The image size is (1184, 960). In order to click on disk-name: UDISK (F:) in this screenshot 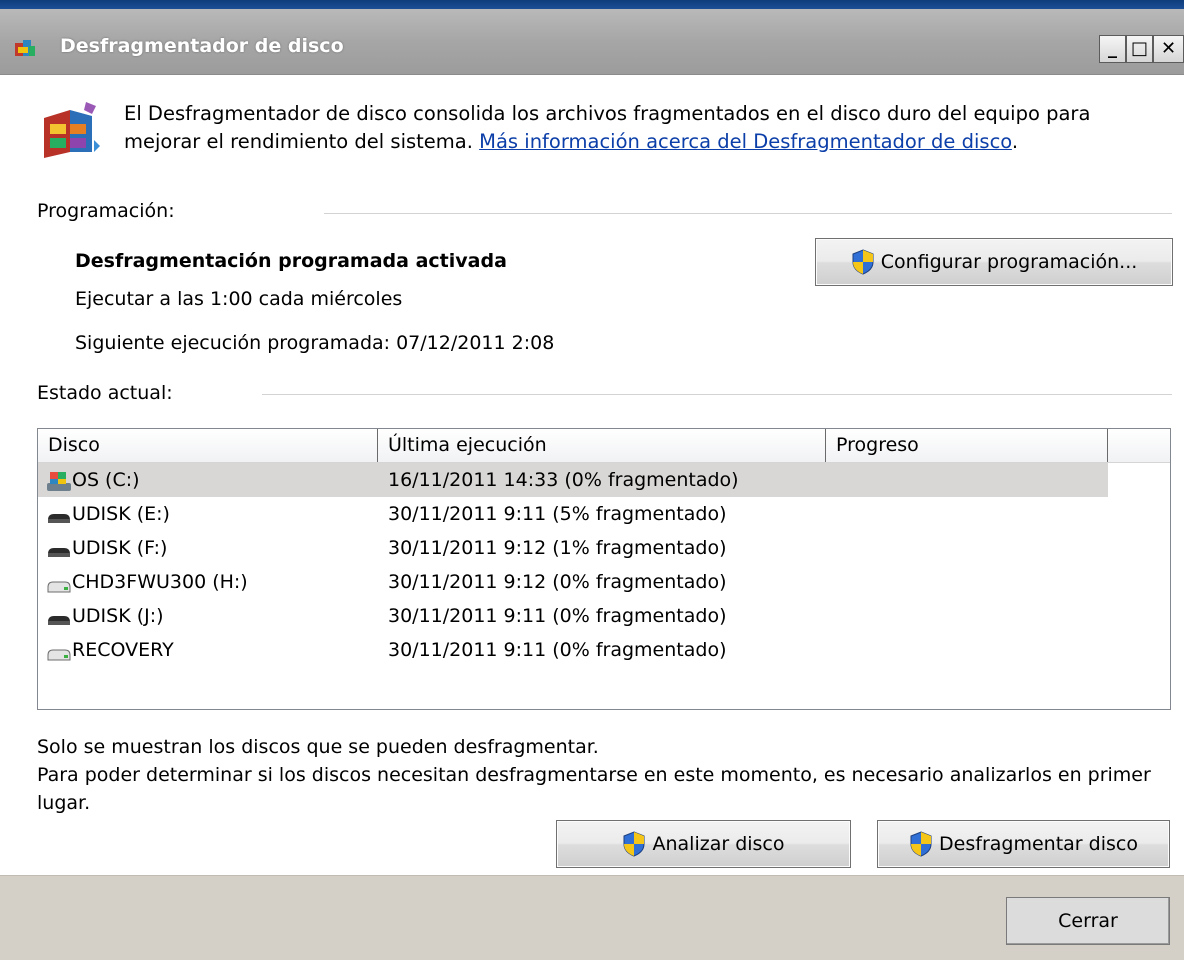, I will do `click(120, 548)`.